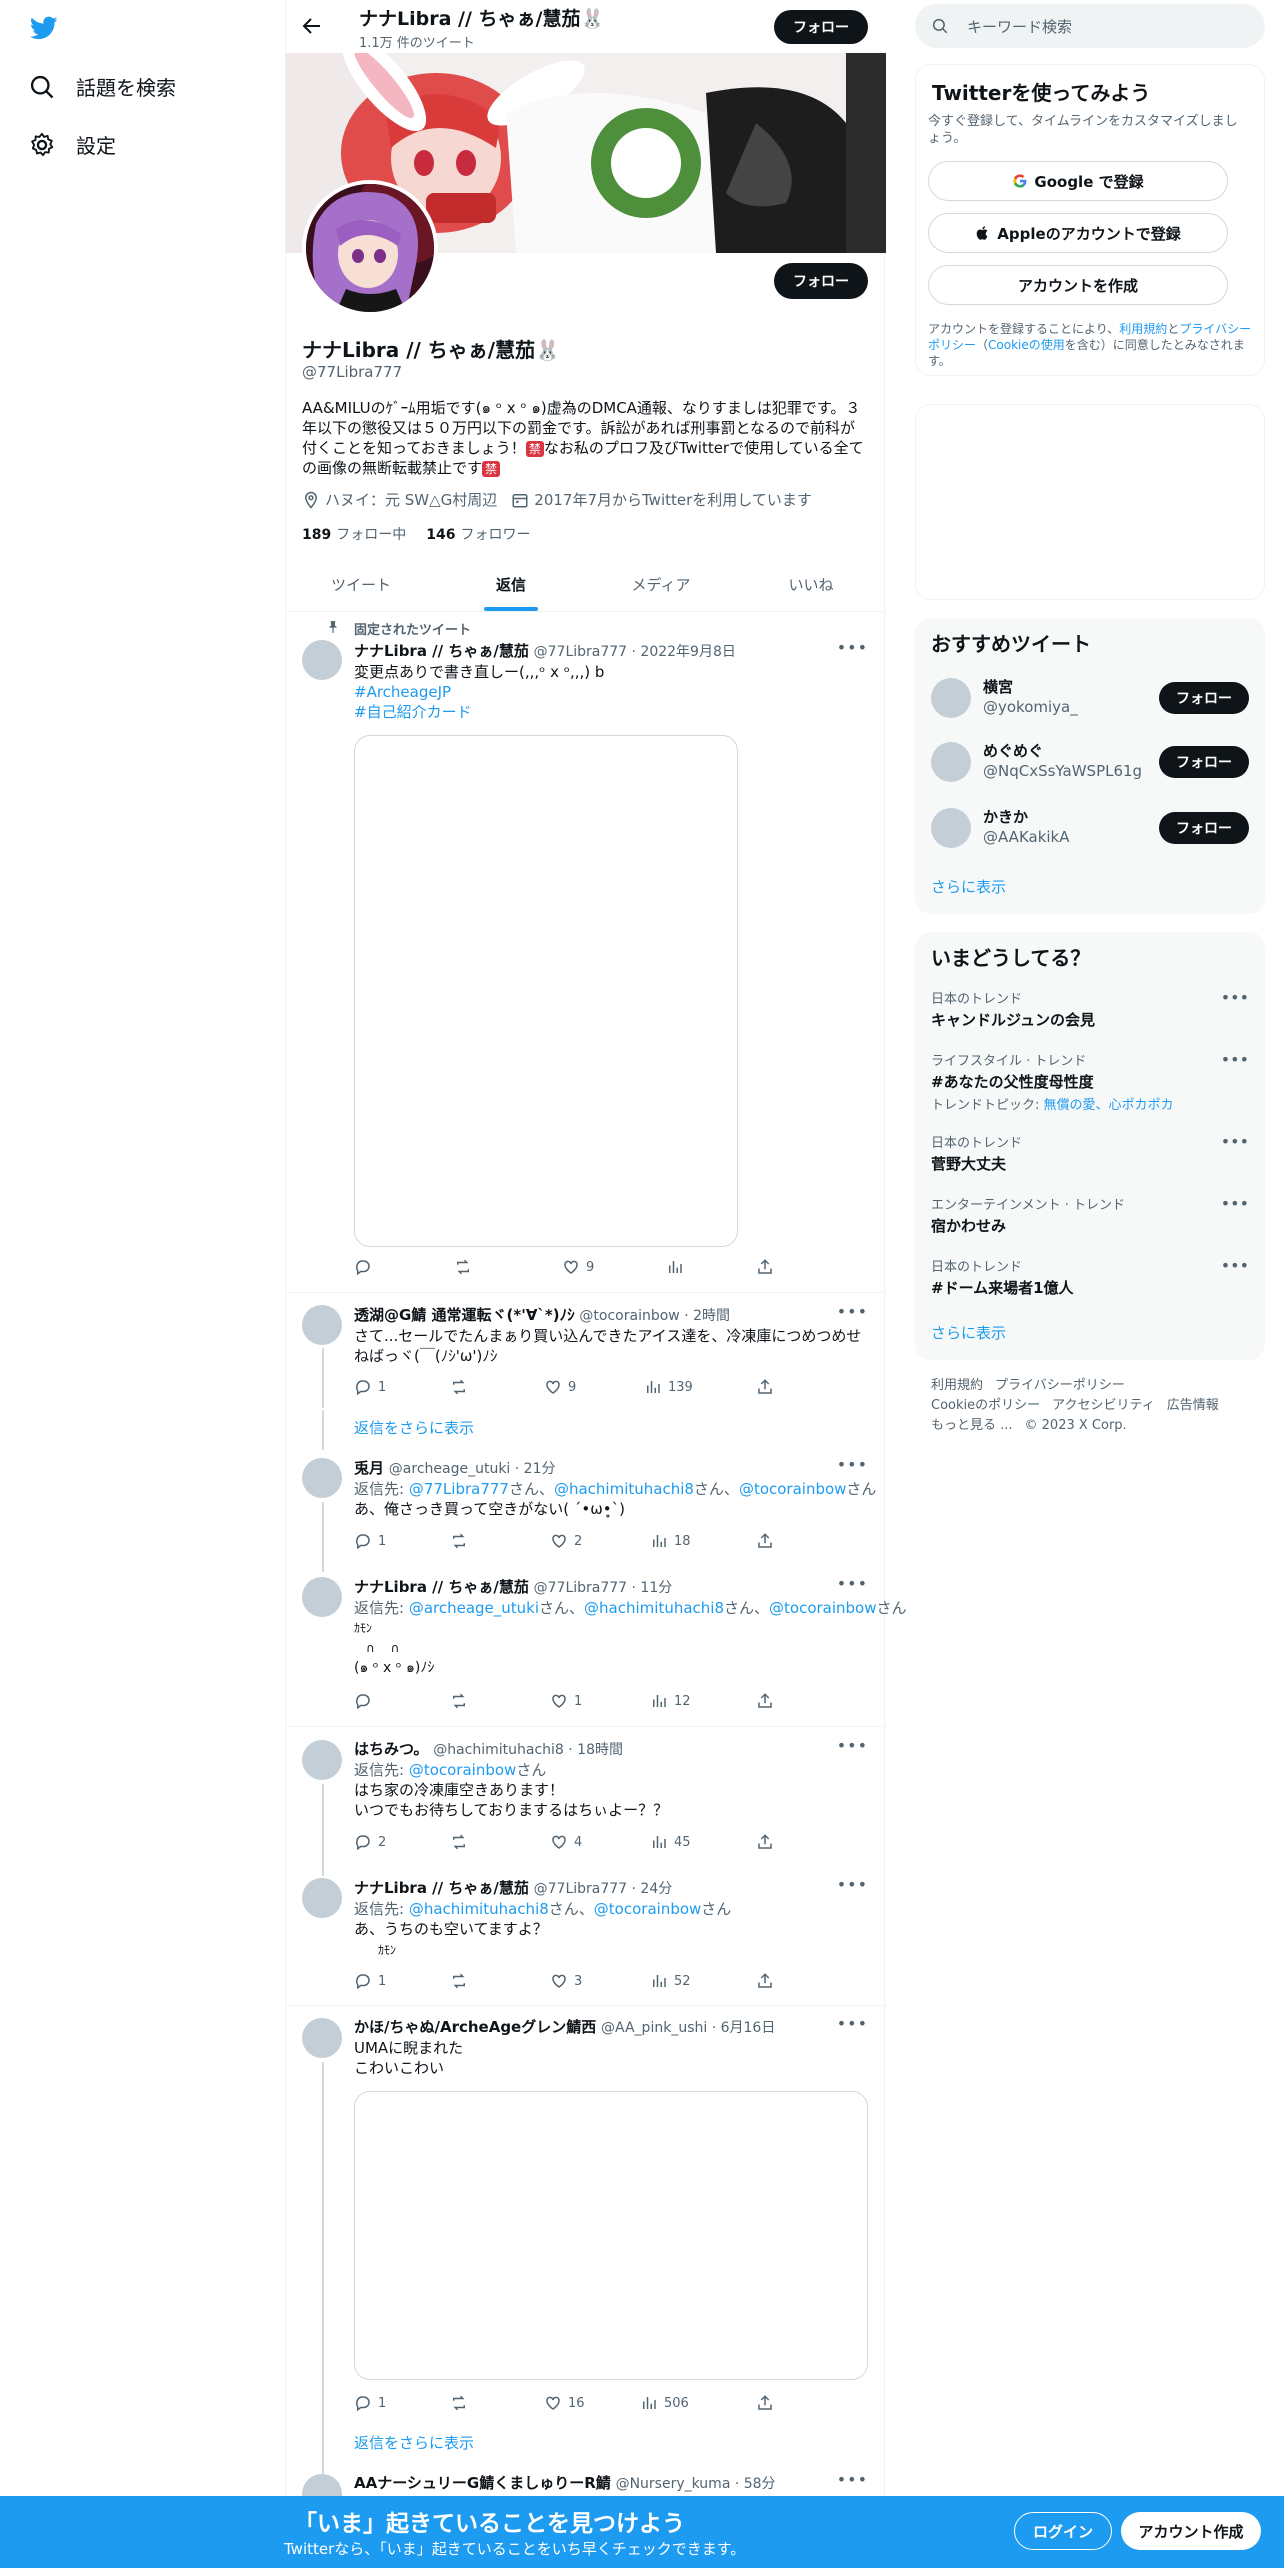  I want to click on tab-tweets: ツイート, so click(361, 584).